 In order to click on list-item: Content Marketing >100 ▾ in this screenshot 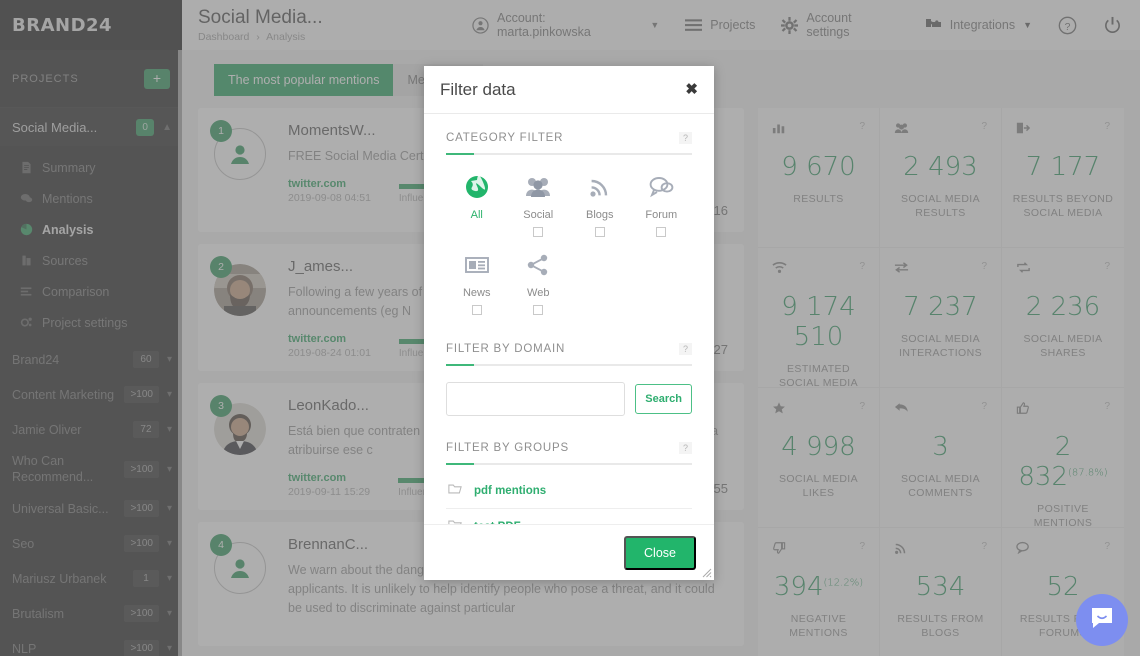, I will do `click(91, 394)`.